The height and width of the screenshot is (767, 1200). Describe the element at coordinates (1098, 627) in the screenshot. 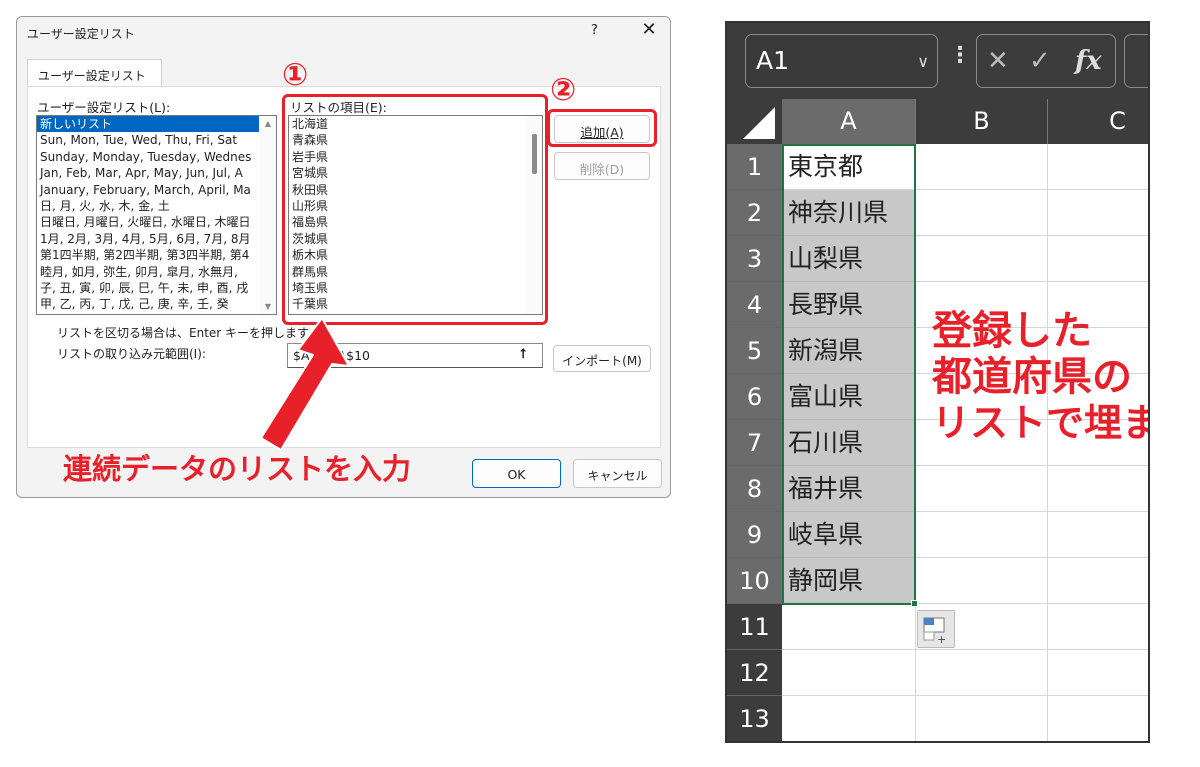

I see `cell-c11` at that location.